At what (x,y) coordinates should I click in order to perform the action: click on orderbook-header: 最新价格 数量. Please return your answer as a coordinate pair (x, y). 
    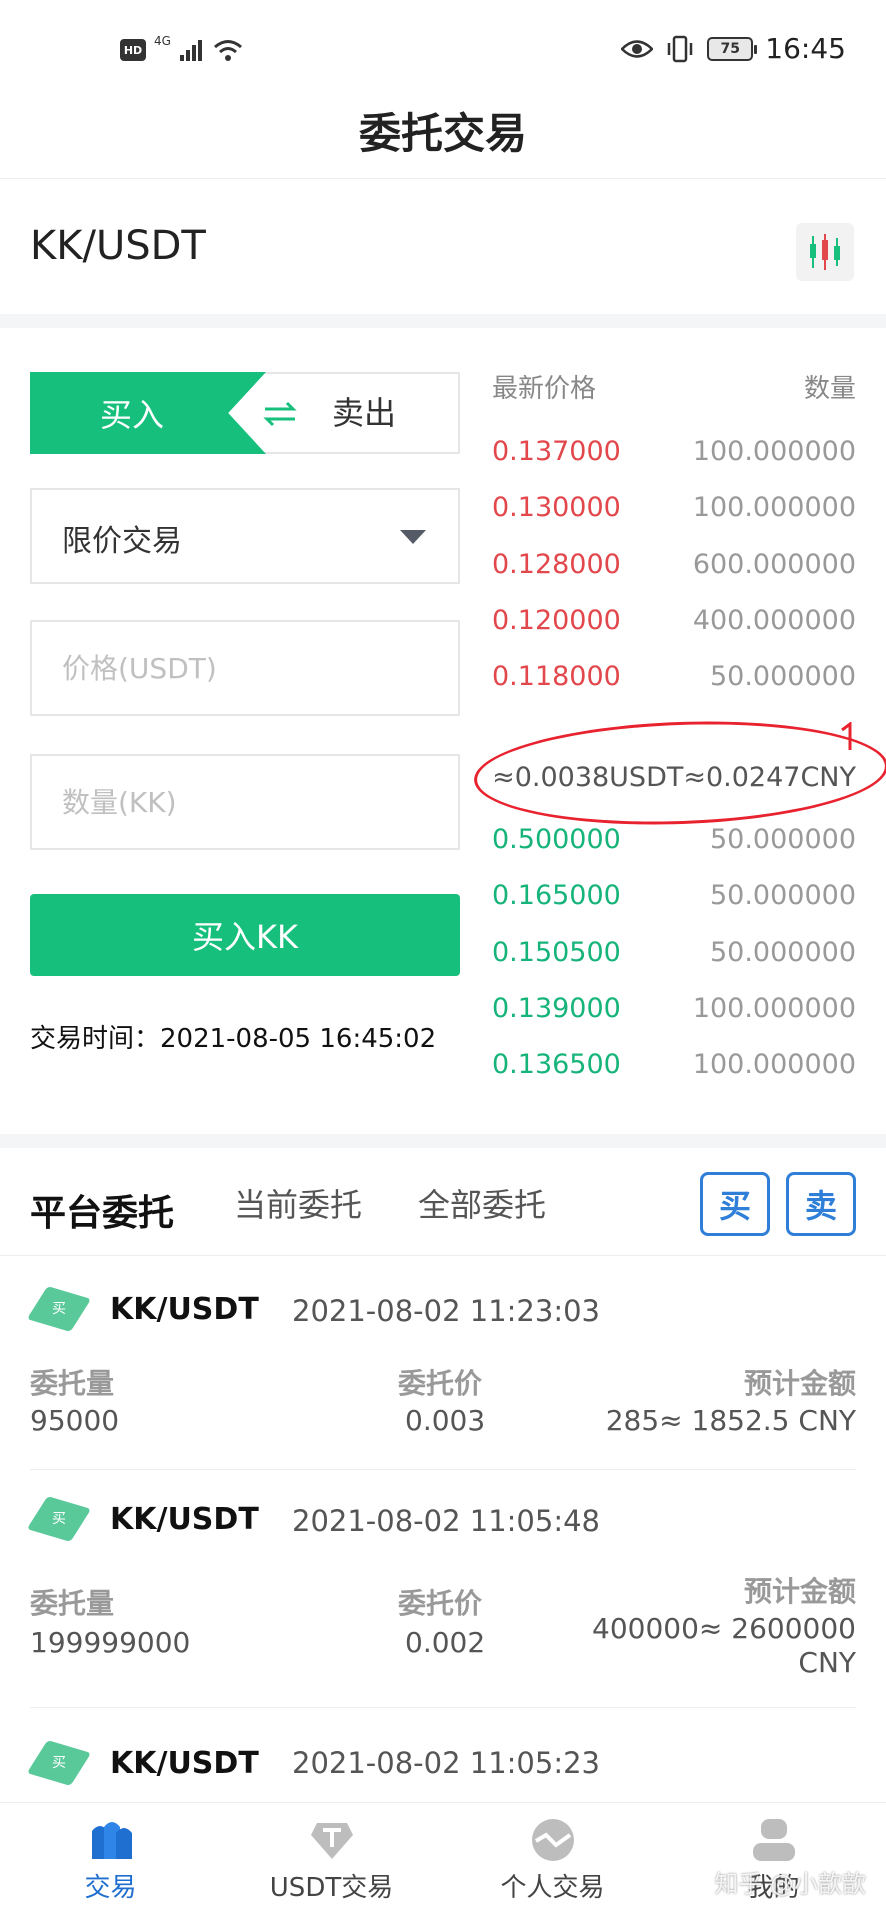
    Looking at the image, I should click on (674, 386).